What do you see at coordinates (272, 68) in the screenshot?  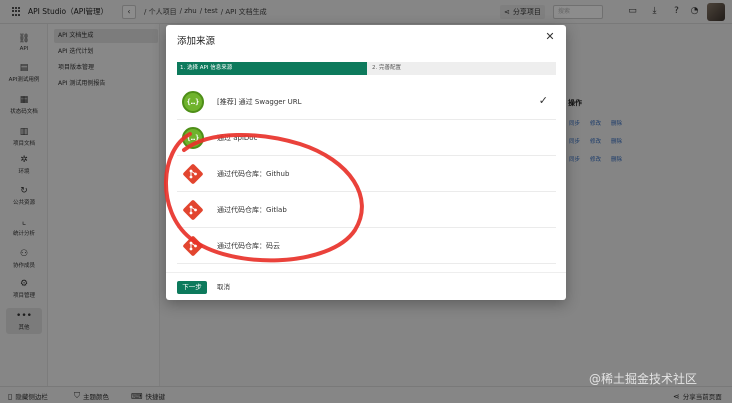 I see `step-1: 1. 选择 API 信息来源` at bounding box center [272, 68].